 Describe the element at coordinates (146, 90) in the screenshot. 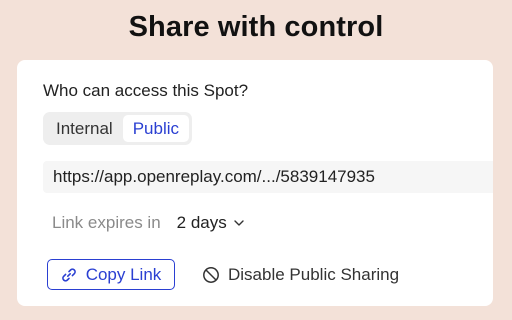

I see `access-question: Who can access this Spot?` at that location.